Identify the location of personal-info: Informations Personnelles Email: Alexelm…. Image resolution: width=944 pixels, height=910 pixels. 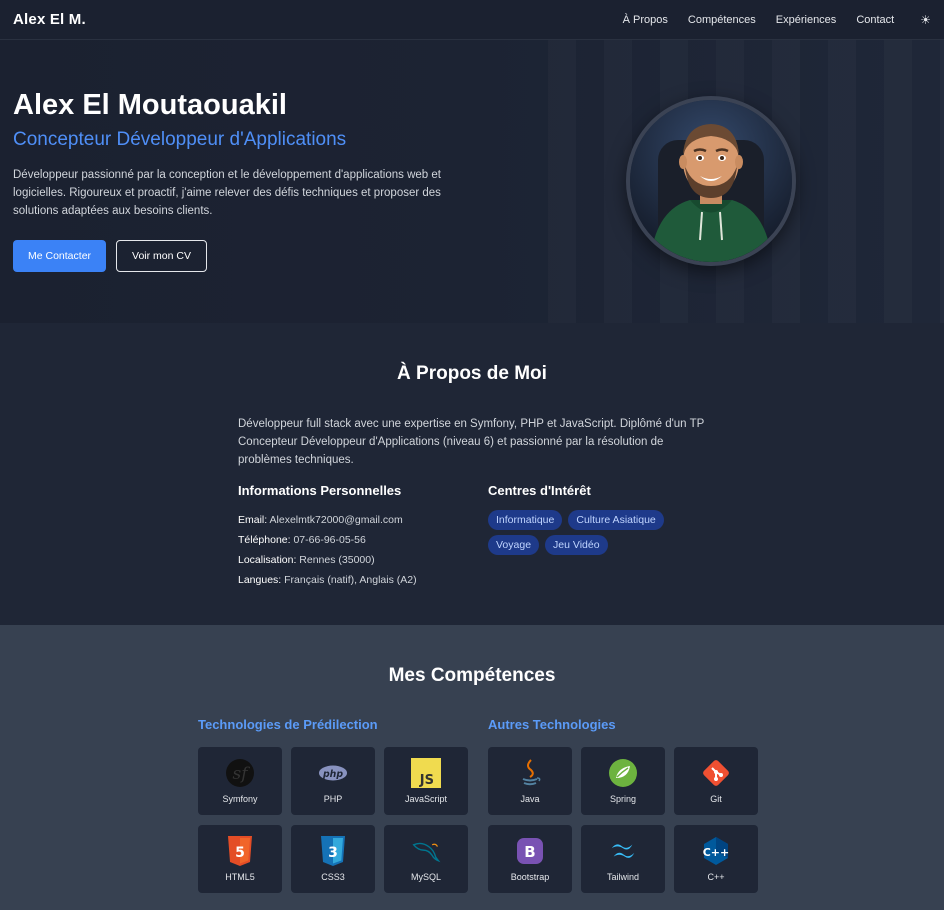
(353, 536).